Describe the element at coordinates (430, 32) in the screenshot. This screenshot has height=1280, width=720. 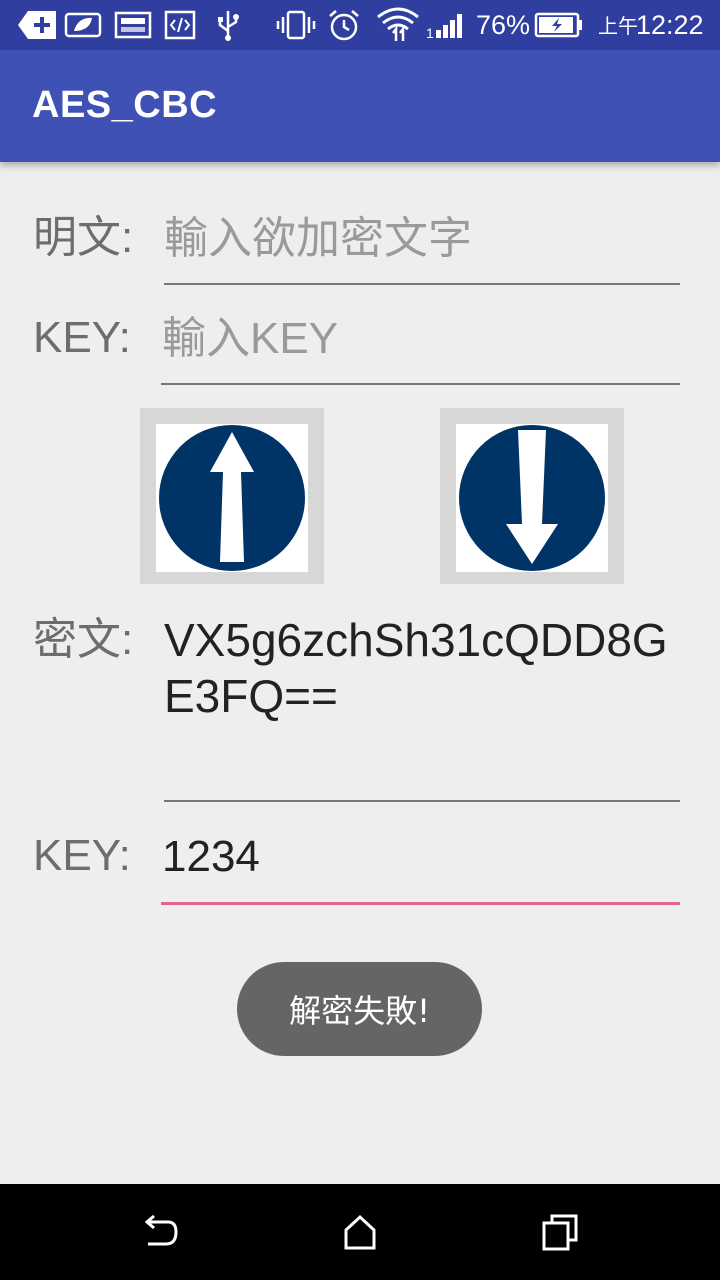
I see `svg-text: 1` at that location.